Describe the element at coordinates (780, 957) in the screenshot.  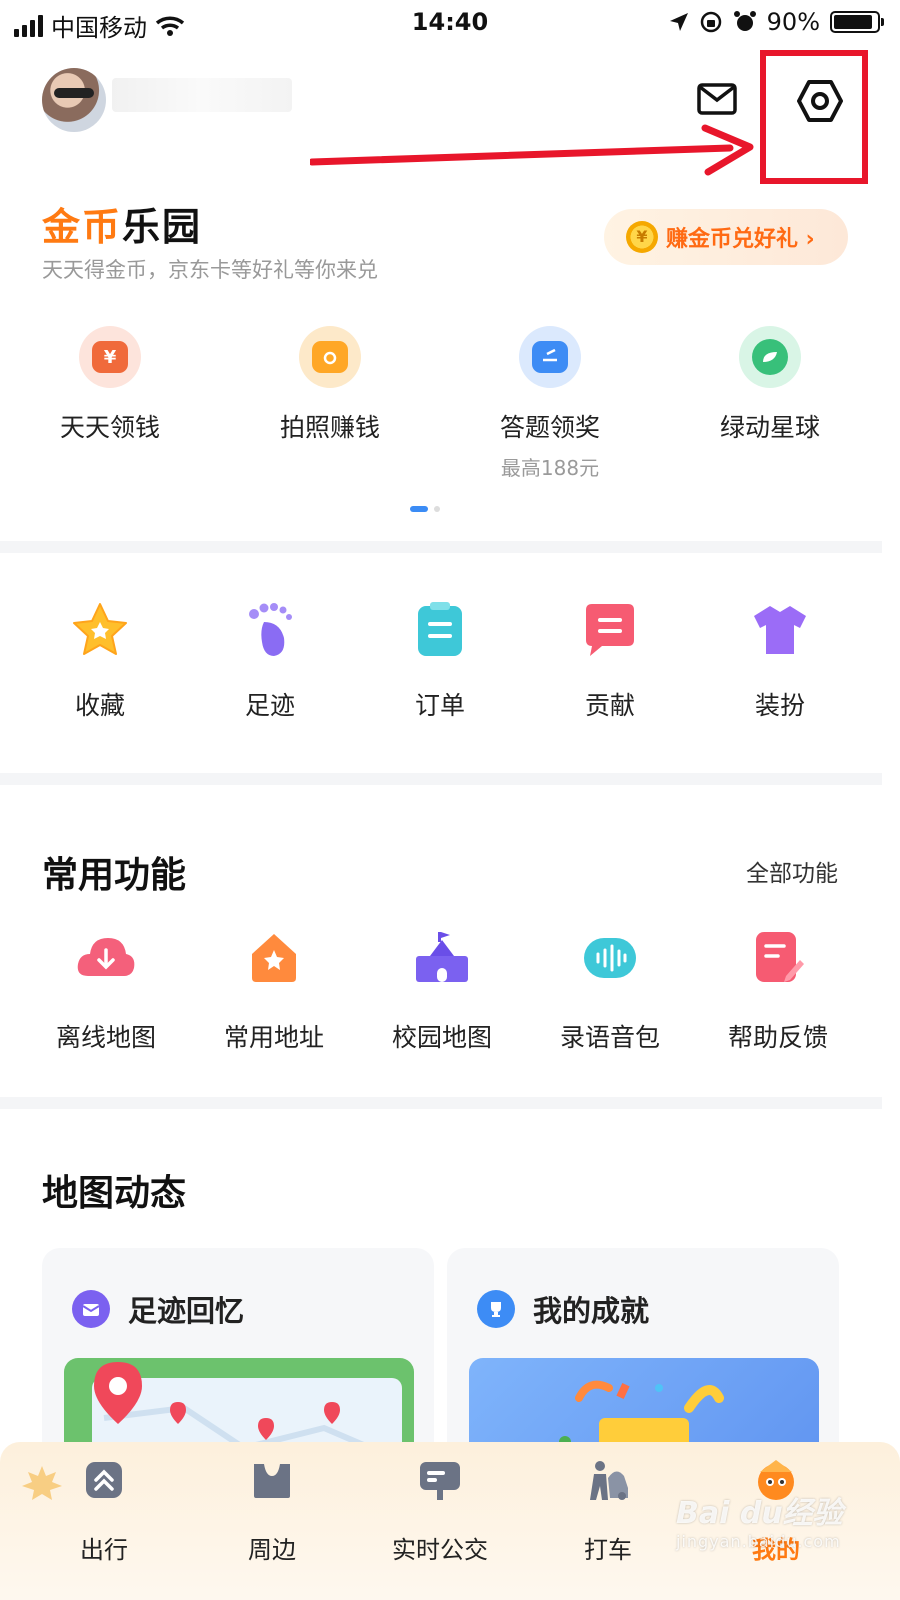
I see `feedback-edit-icon` at that location.